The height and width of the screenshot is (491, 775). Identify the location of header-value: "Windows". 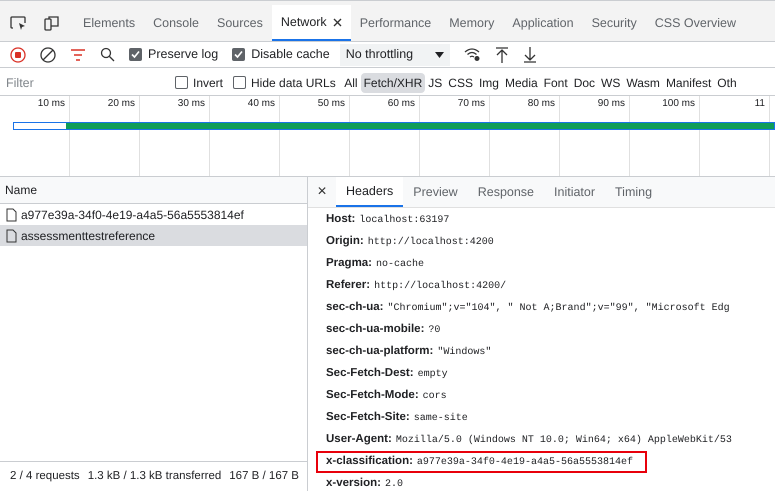
(464, 353).